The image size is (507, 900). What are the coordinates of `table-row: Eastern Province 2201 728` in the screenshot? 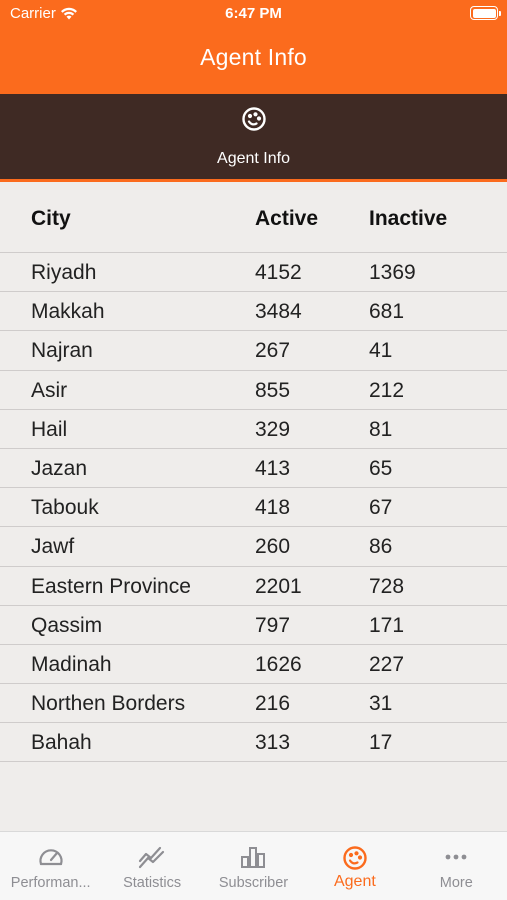 It's located at (253, 586).